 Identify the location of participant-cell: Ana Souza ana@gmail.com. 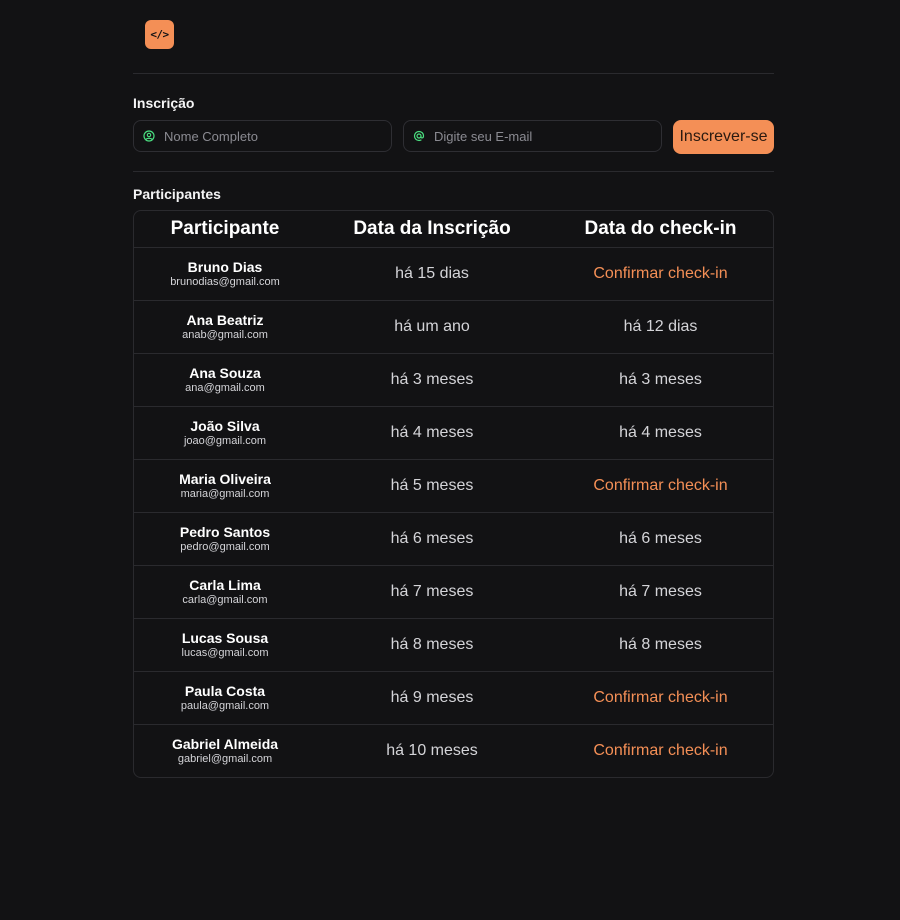
(225, 380).